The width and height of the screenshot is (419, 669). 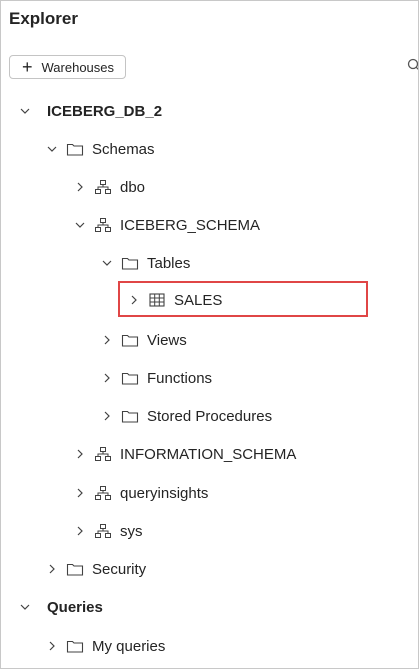 What do you see at coordinates (133, 187) in the screenshot?
I see `tree-item-label: dbo` at bounding box center [133, 187].